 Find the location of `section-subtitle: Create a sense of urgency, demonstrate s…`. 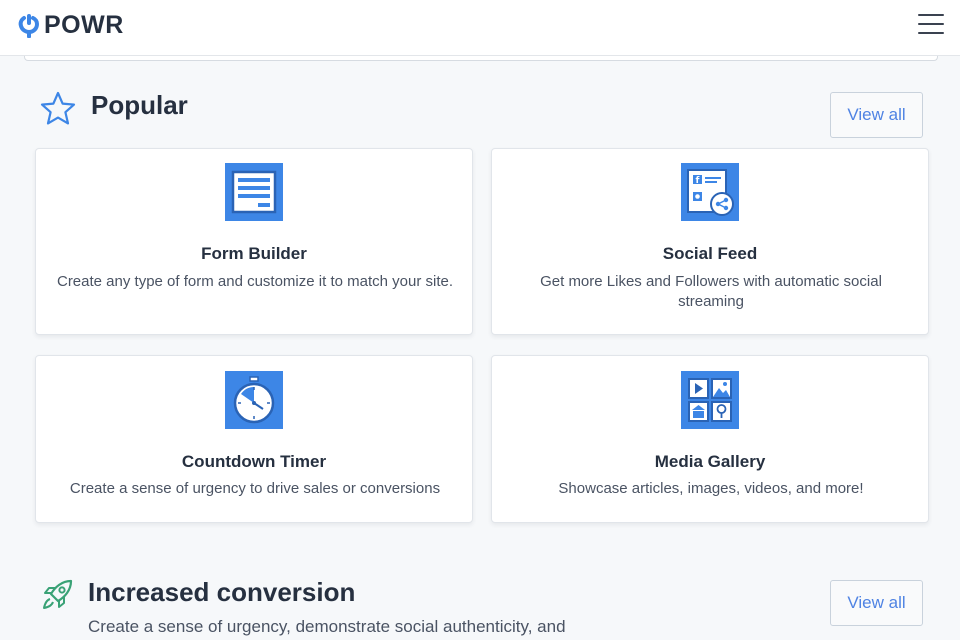

section-subtitle: Create a sense of urgency, demonstrate s… is located at coordinates (327, 626).